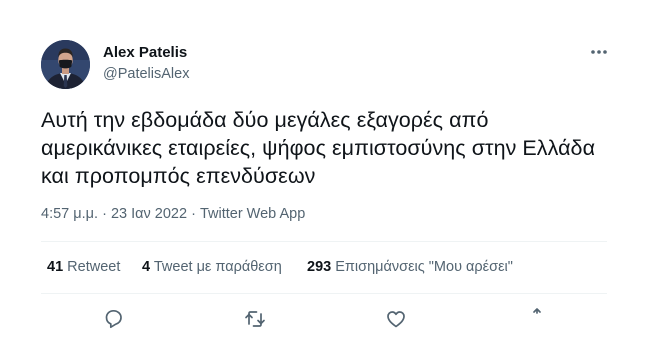  Describe the element at coordinates (149, 214) in the screenshot. I see `tweet-date: 23 Ιαν 2022` at that location.